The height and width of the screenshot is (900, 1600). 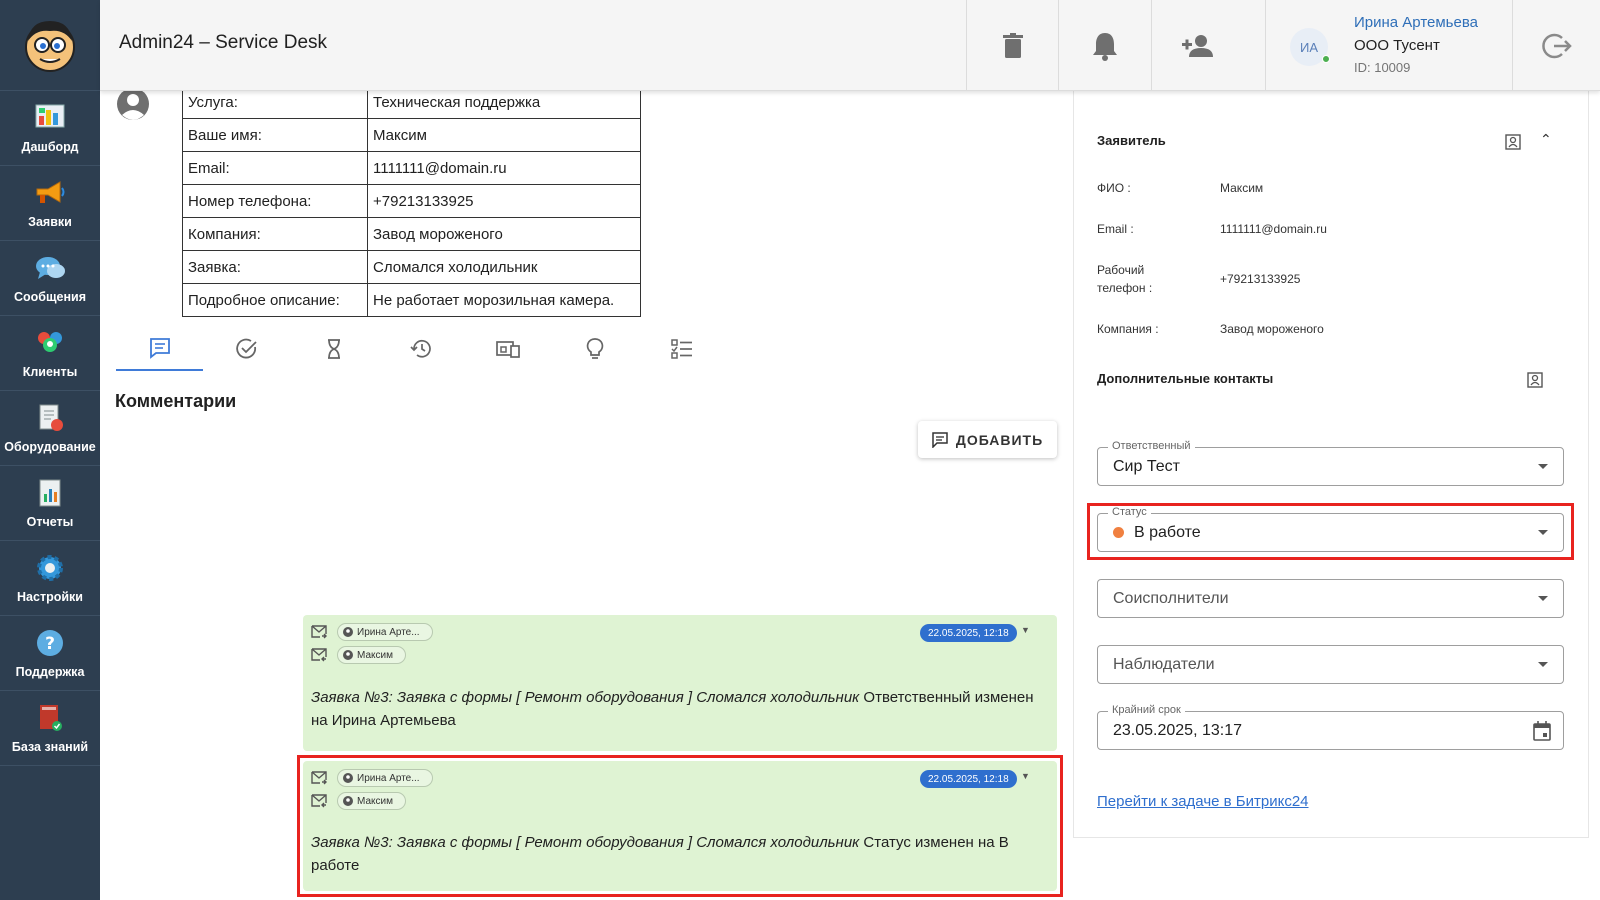 I want to click on knowledge-base-icon, so click(x=50, y=718).